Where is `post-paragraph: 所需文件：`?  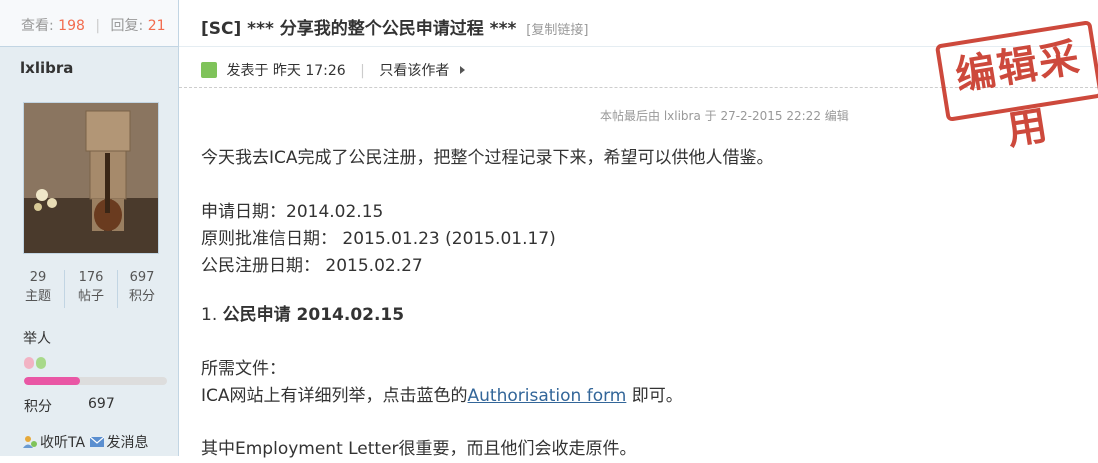
post-paragraph: 所需文件： is located at coordinates (243, 369).